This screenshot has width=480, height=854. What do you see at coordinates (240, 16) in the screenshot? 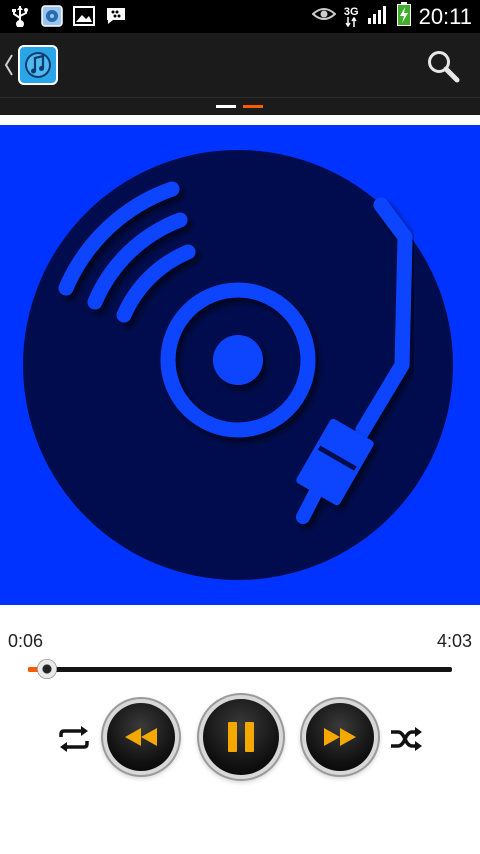
I see `status-bar: 3G 20:11` at bounding box center [240, 16].